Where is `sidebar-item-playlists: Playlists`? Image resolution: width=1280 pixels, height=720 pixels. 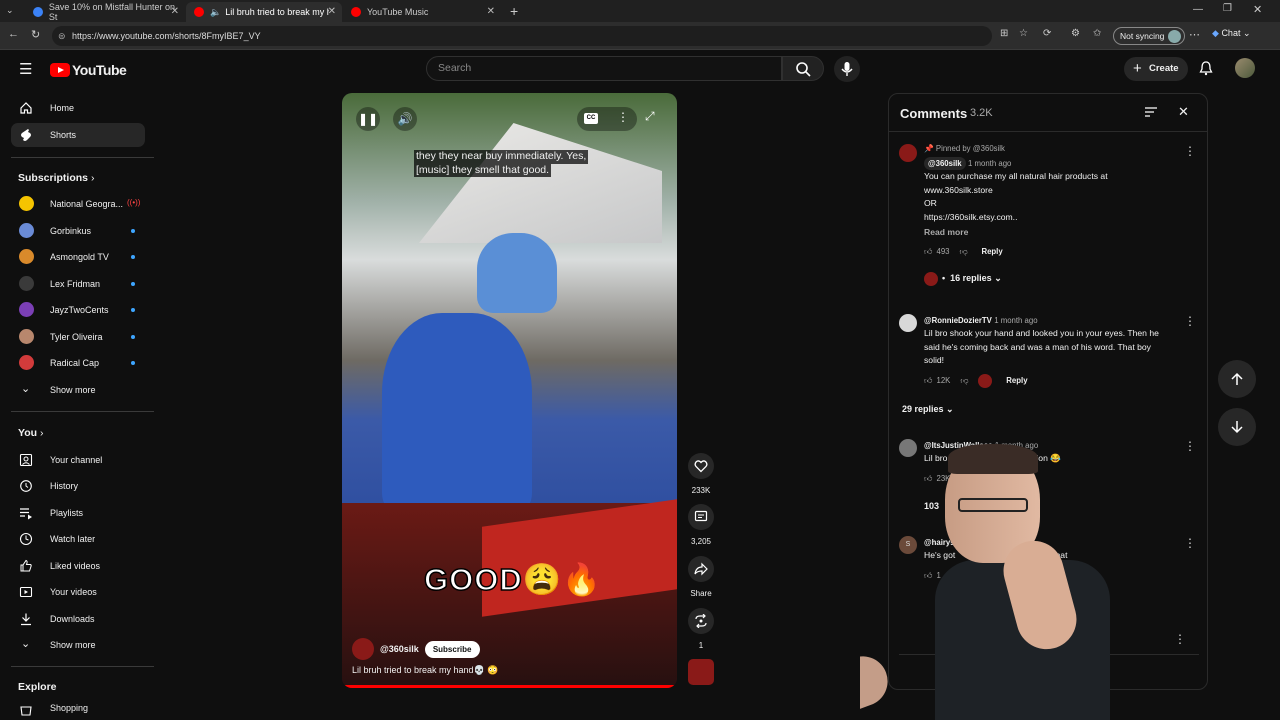
sidebar-item-playlists: Playlists is located at coordinates (78, 513).